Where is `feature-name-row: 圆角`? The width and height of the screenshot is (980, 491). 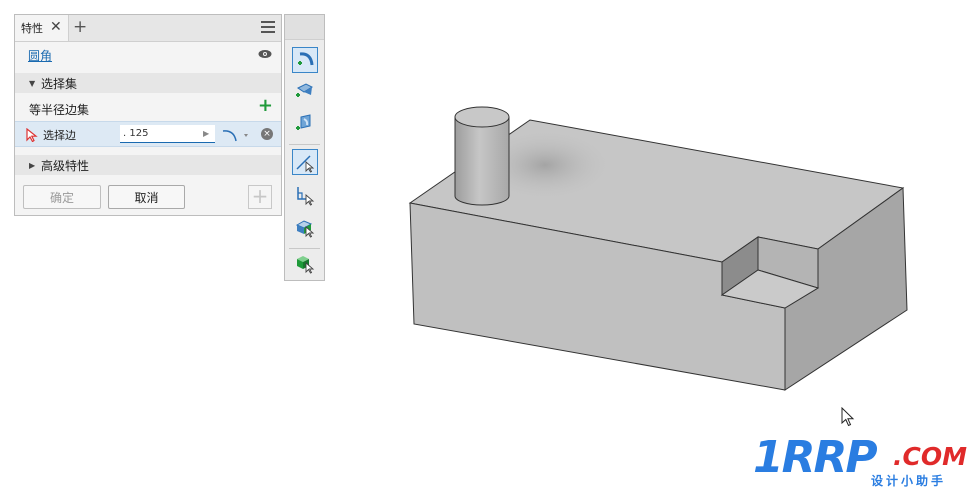 feature-name-row: 圆角 is located at coordinates (148, 55).